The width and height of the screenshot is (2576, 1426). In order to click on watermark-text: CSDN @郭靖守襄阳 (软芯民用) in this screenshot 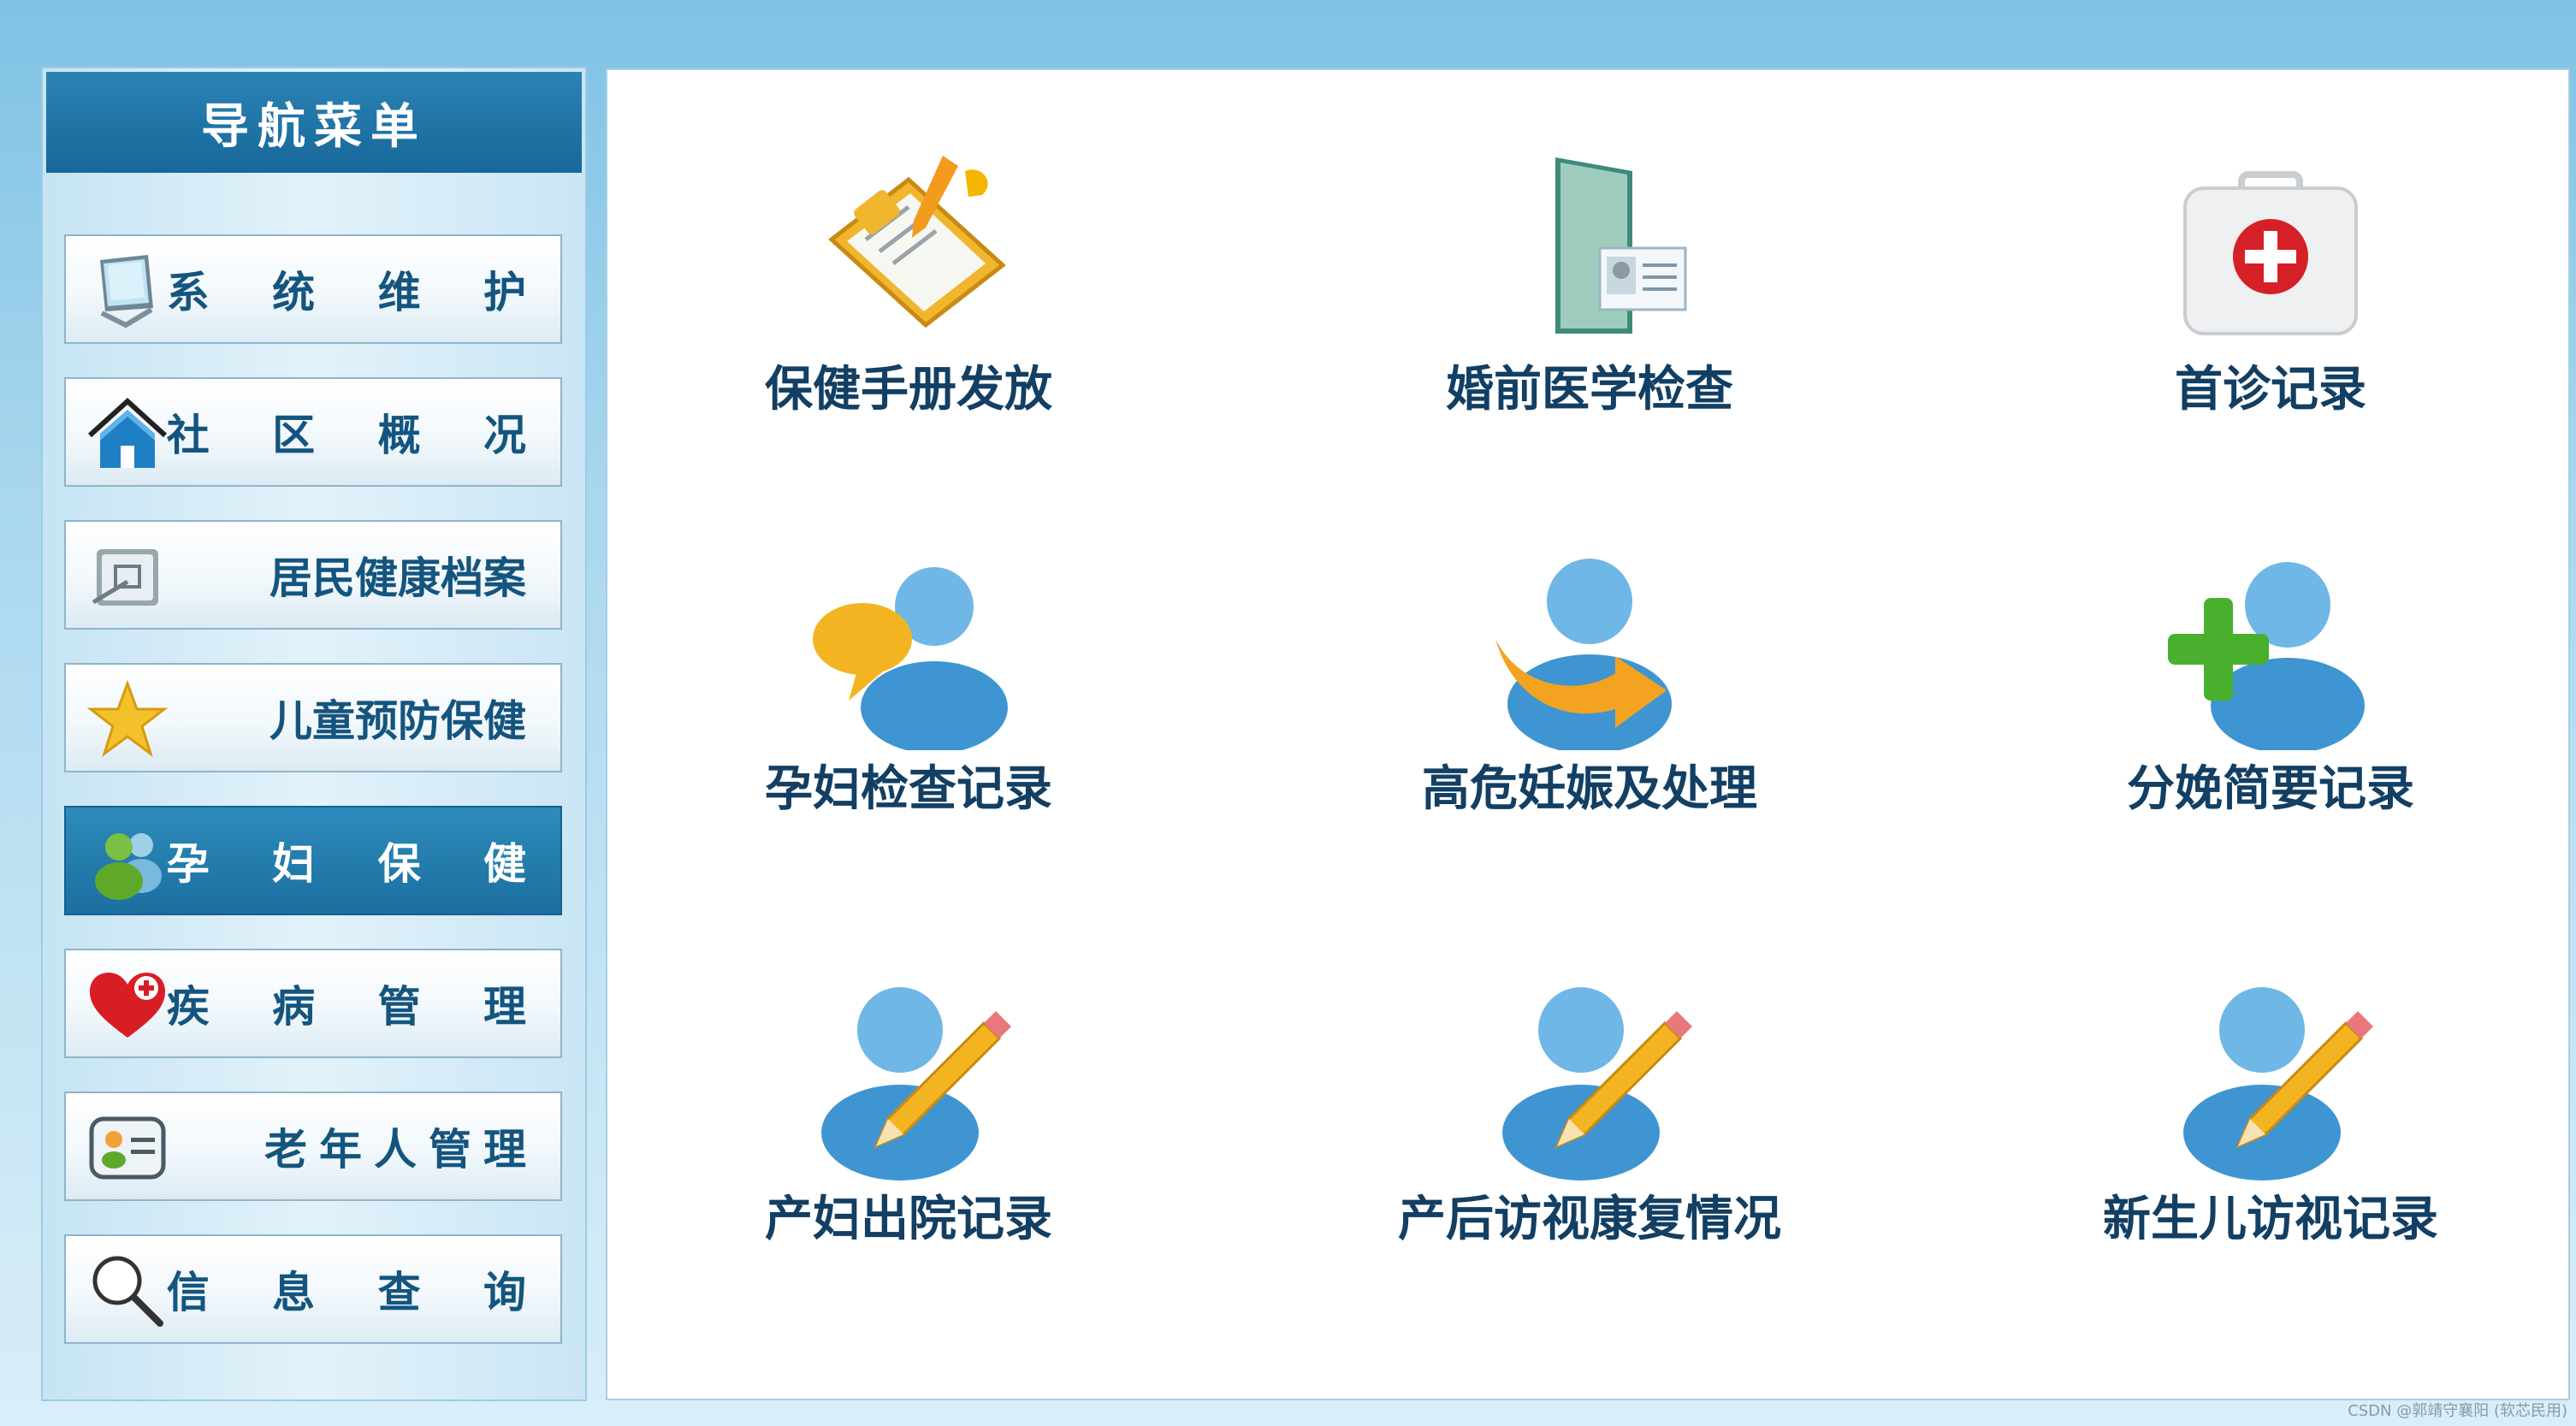, I will do `click(2457, 1411)`.